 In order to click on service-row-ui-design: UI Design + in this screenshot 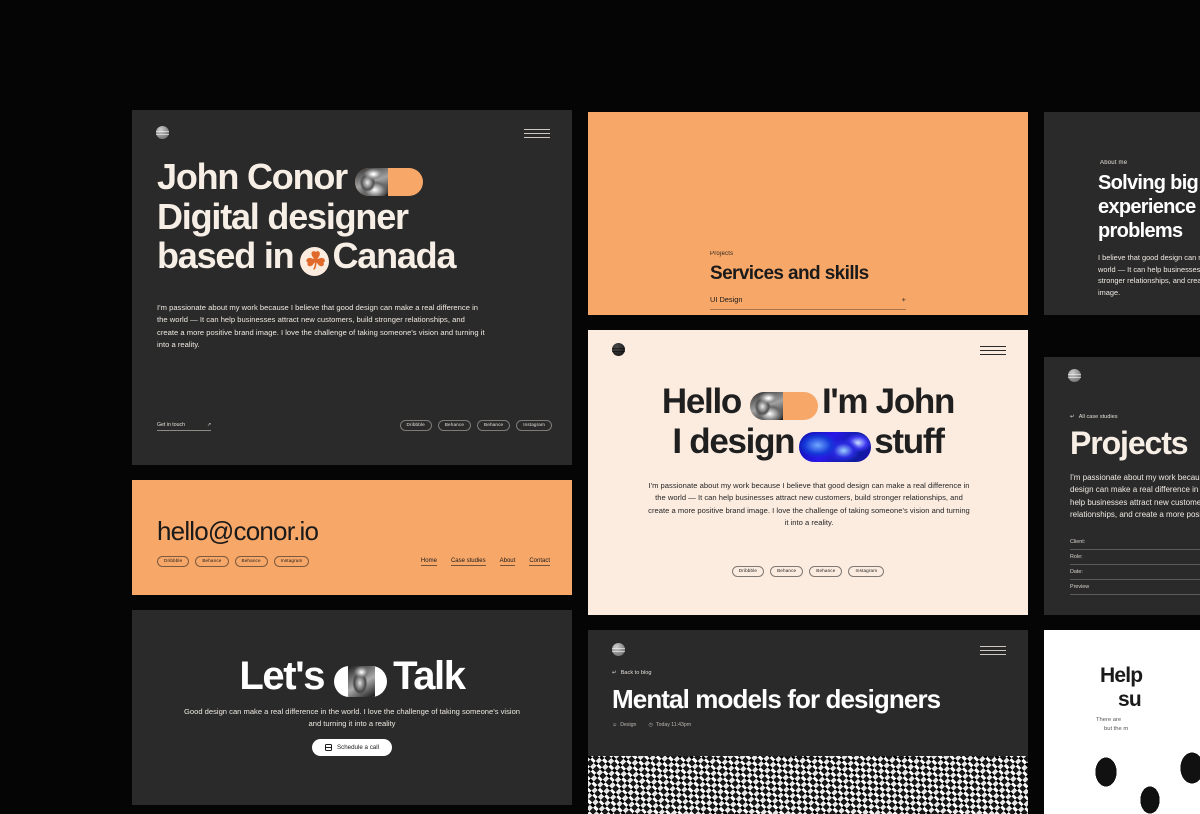, I will do `click(808, 300)`.